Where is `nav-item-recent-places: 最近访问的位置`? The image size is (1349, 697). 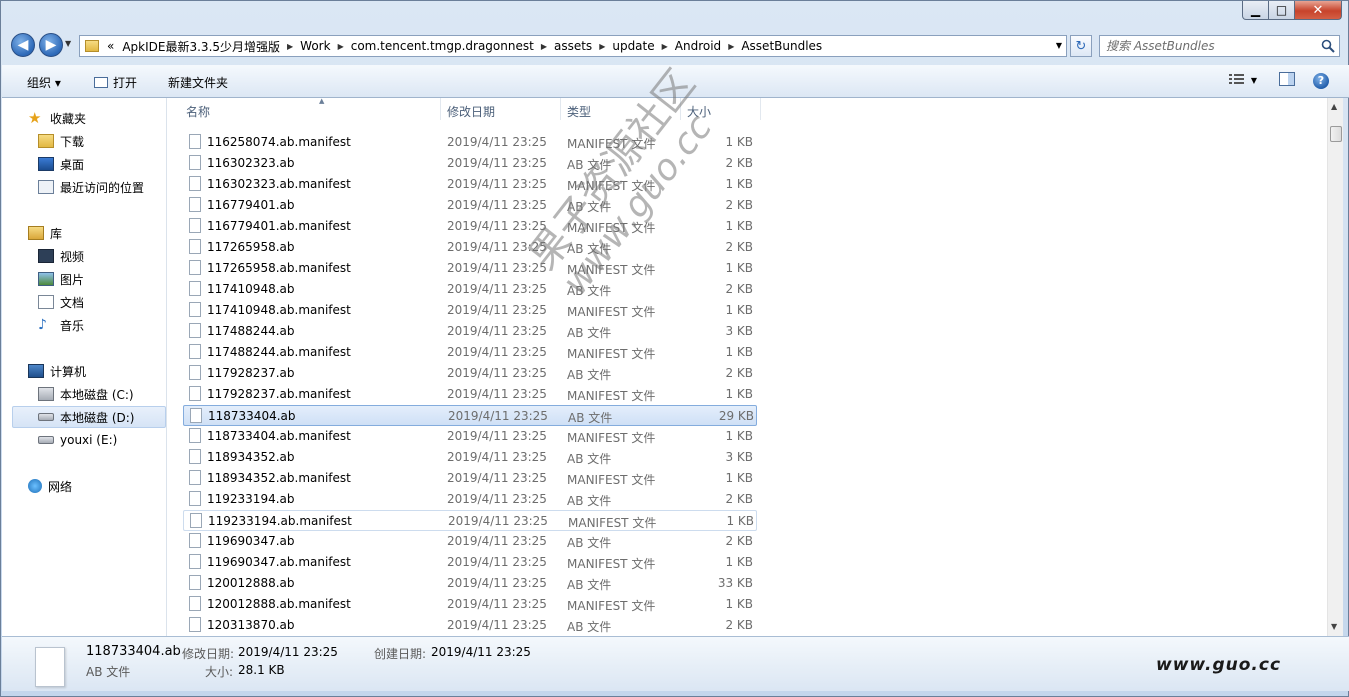
nav-item-recent-places: 最近访问的位置 is located at coordinates (91, 187).